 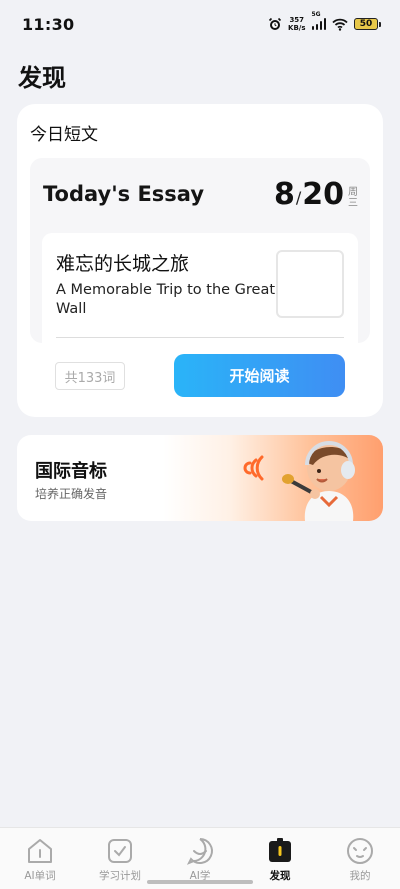 What do you see at coordinates (280, 850) in the screenshot?
I see `discover-icon` at bounding box center [280, 850].